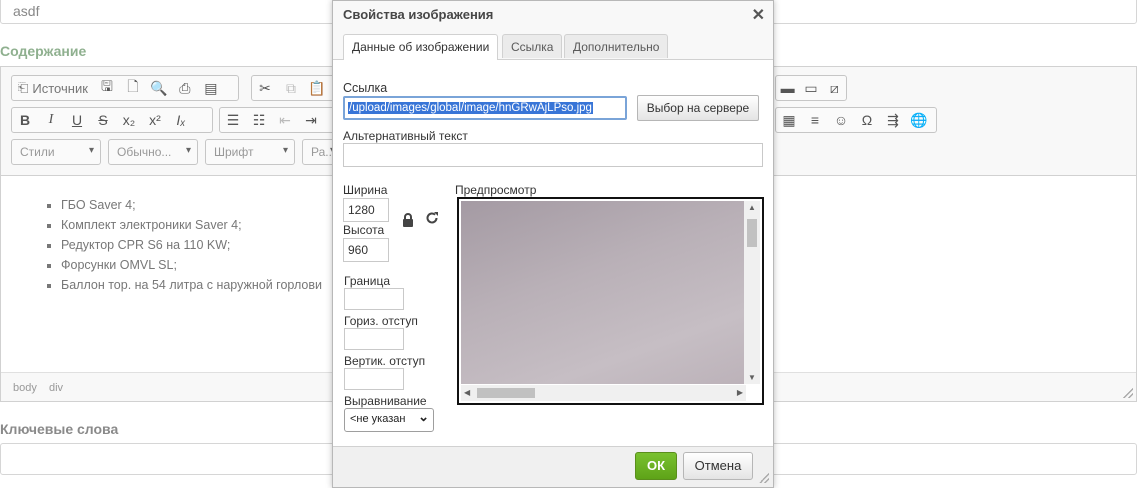 This screenshot has height=488, width=1139. What do you see at coordinates (752, 377) in the screenshot?
I see `scroll-down-icon: ▼` at bounding box center [752, 377].